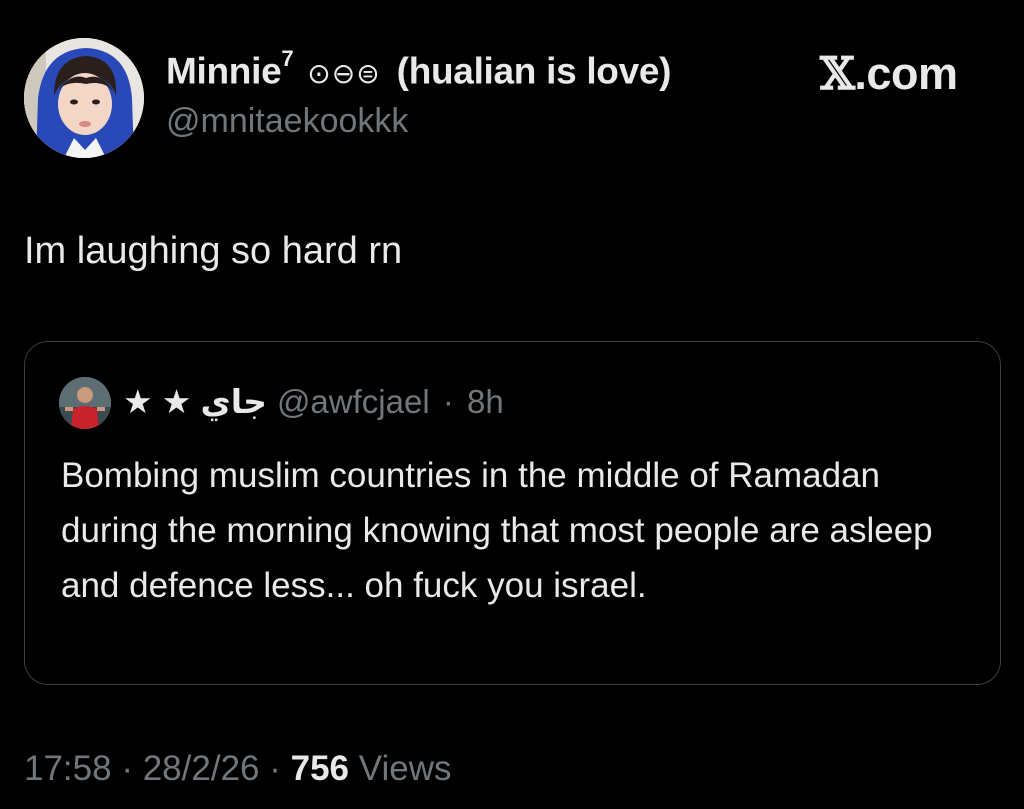 This screenshot has width=1024, height=809. What do you see at coordinates (287, 121) in the screenshot?
I see `author-handle: @mnitaekookkk` at bounding box center [287, 121].